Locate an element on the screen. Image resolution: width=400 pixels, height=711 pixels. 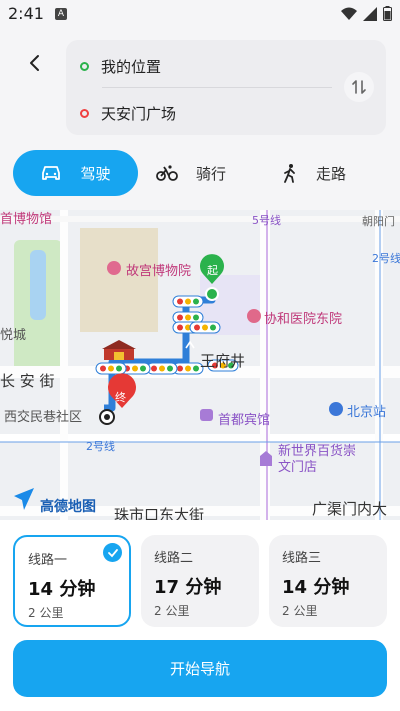
destination-dot-icon is located at coordinates (84, 113).